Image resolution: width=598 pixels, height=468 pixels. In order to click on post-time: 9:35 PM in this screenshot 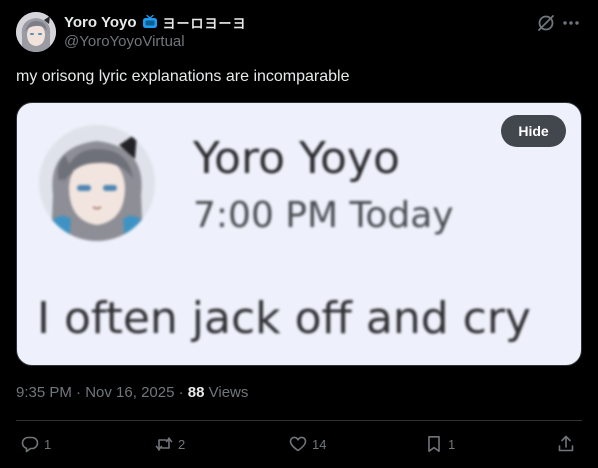, I will do `click(44, 392)`.